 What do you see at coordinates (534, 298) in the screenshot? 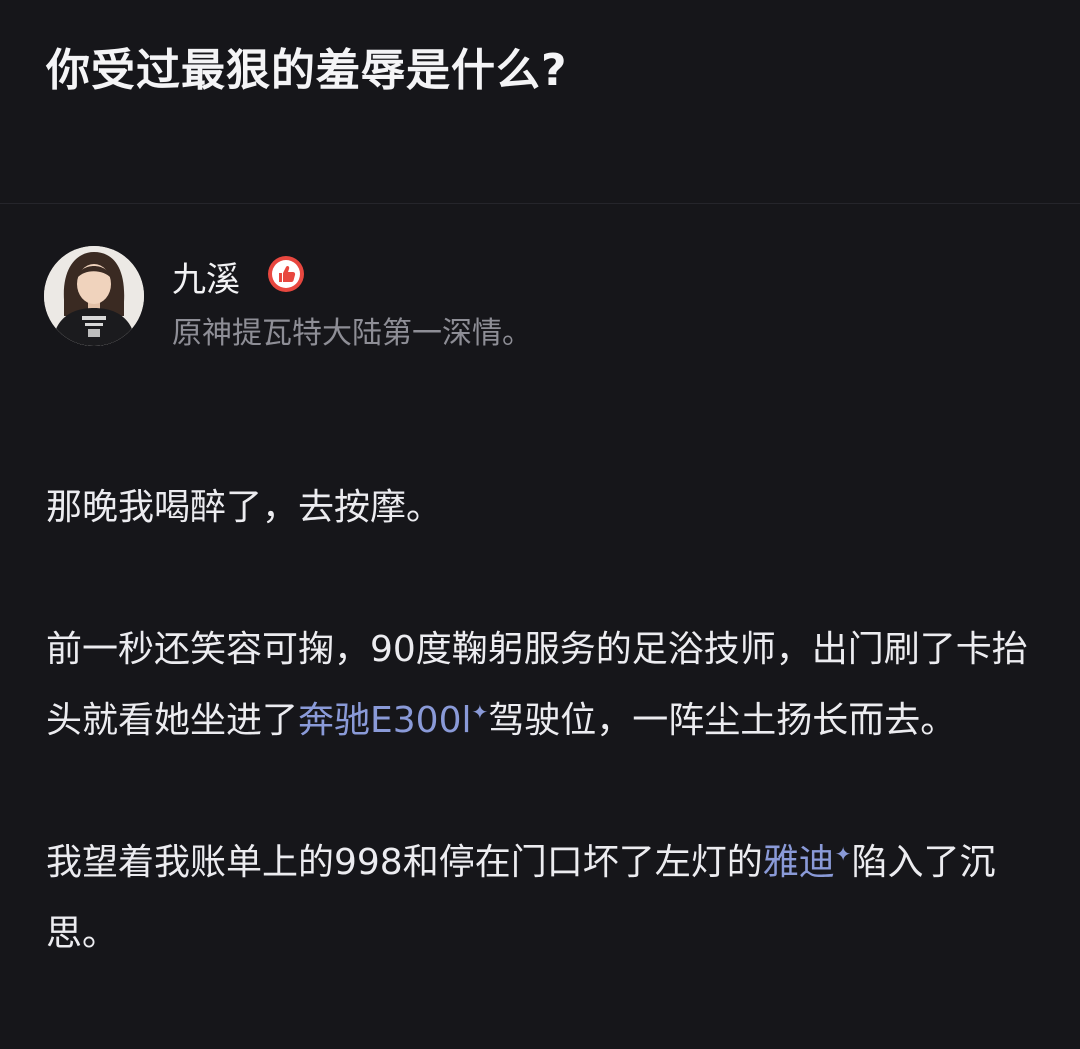
I see `author-header: 九溪 原神提瓦特大陆第一深情。` at bounding box center [534, 298].